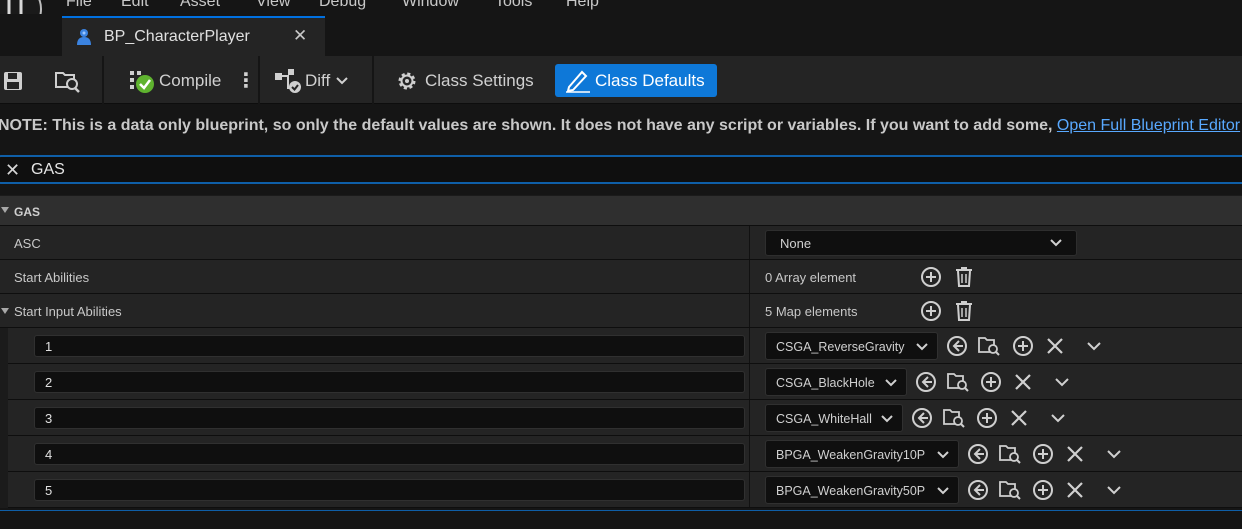 The height and width of the screenshot is (529, 1242). Describe the element at coordinates (621, 35) in the screenshot. I see `tab-row: BP_CharacterPlayer ✕` at that location.